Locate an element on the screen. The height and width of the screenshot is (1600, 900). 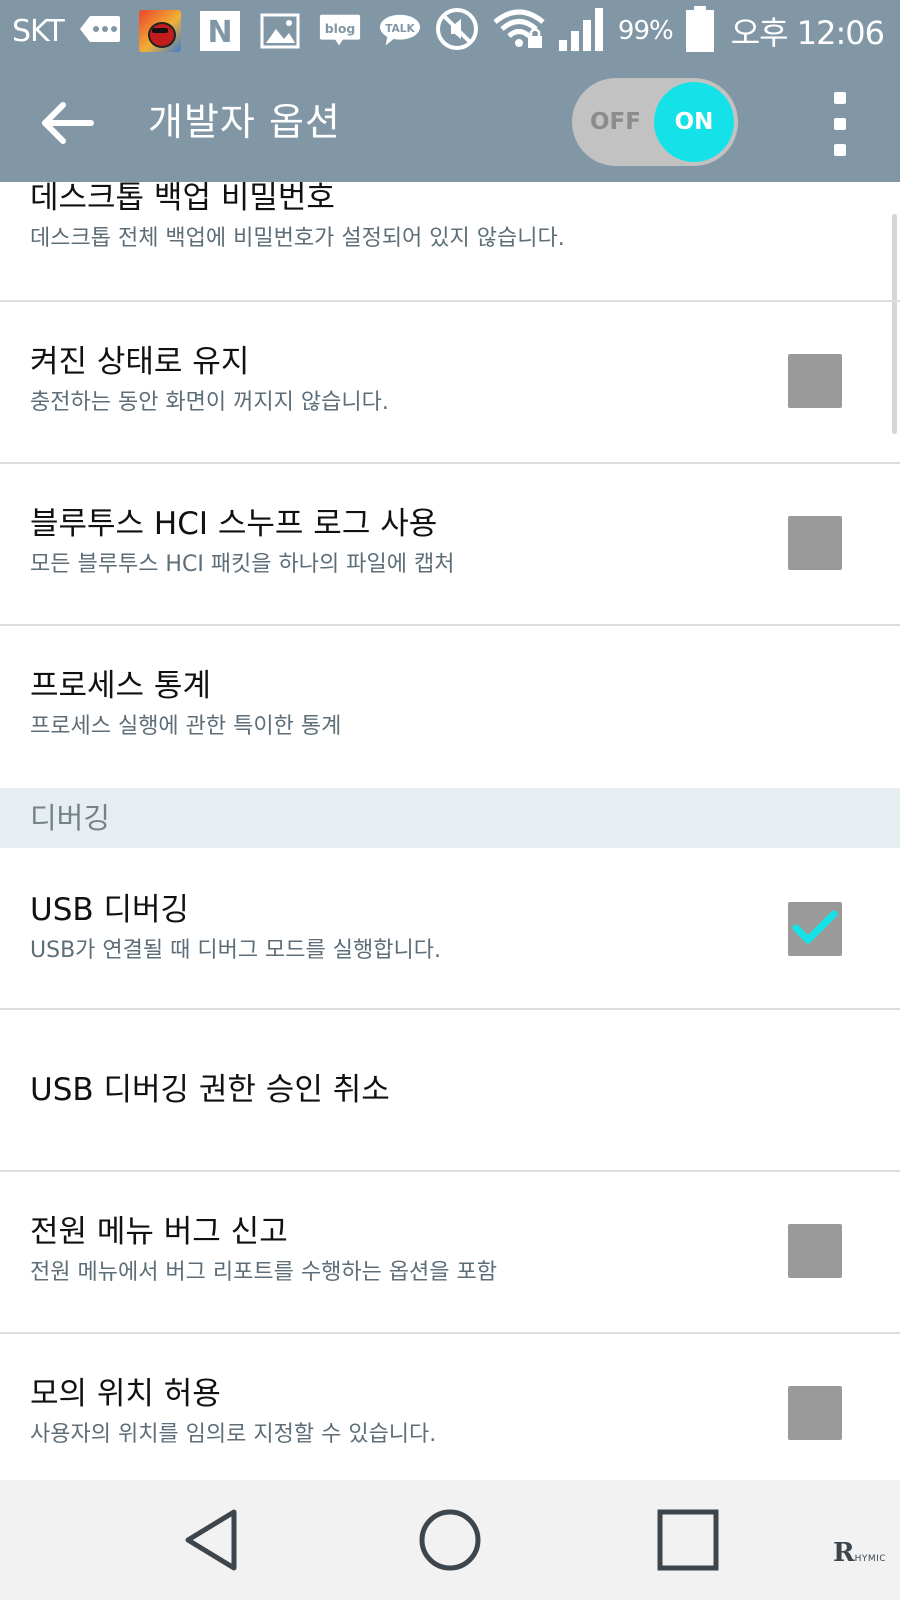
setting-title: 프로세스 통계 is located at coordinates (120, 686).